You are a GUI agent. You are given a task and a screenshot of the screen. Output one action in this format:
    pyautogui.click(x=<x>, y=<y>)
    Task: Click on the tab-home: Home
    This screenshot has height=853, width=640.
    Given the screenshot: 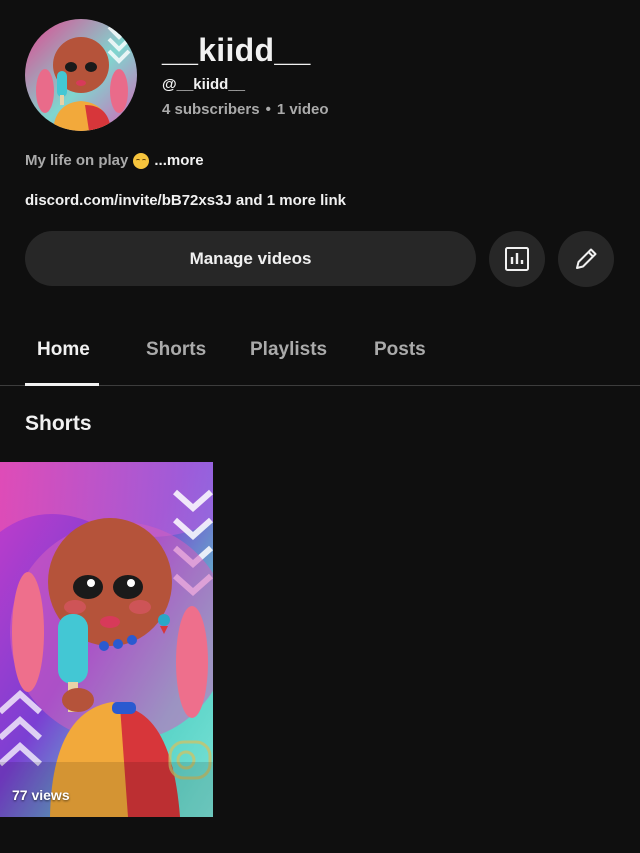 What is the action you would take?
    pyautogui.click(x=63, y=350)
    